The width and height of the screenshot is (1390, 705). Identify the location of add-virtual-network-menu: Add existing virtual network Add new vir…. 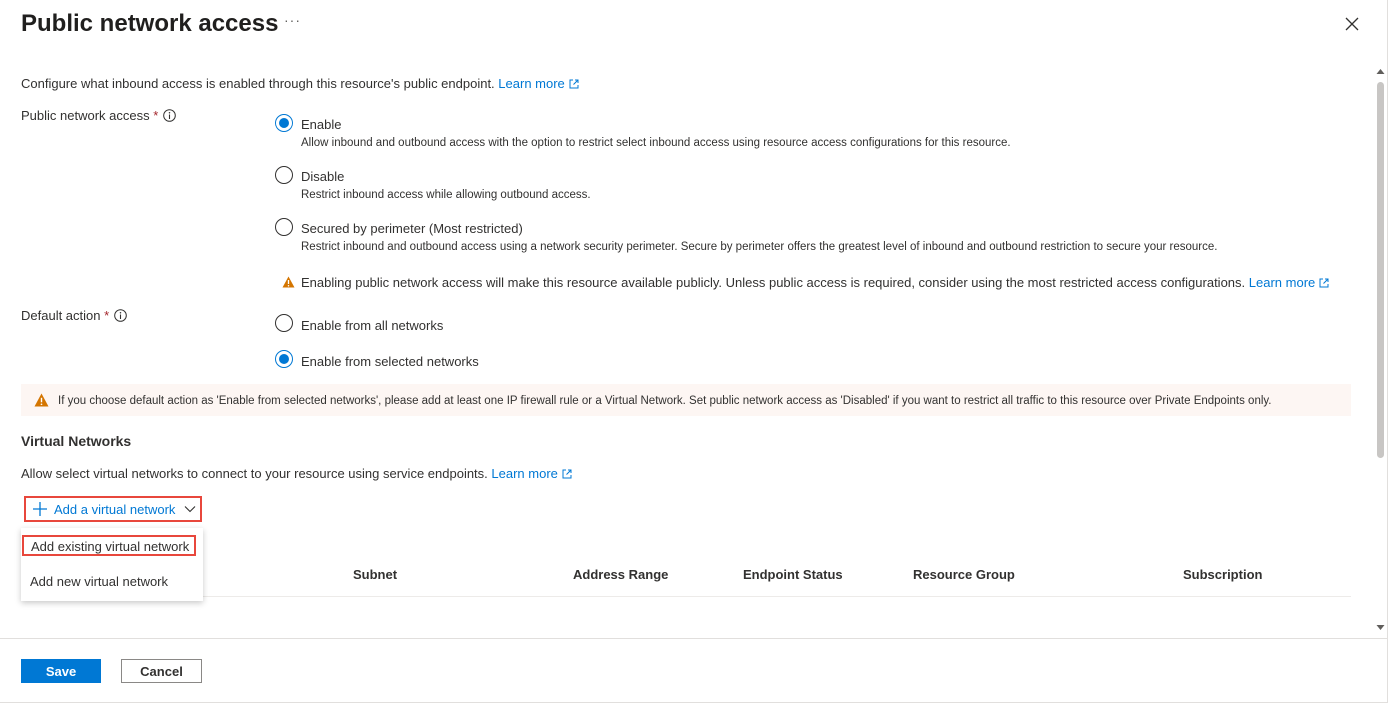
(112, 564).